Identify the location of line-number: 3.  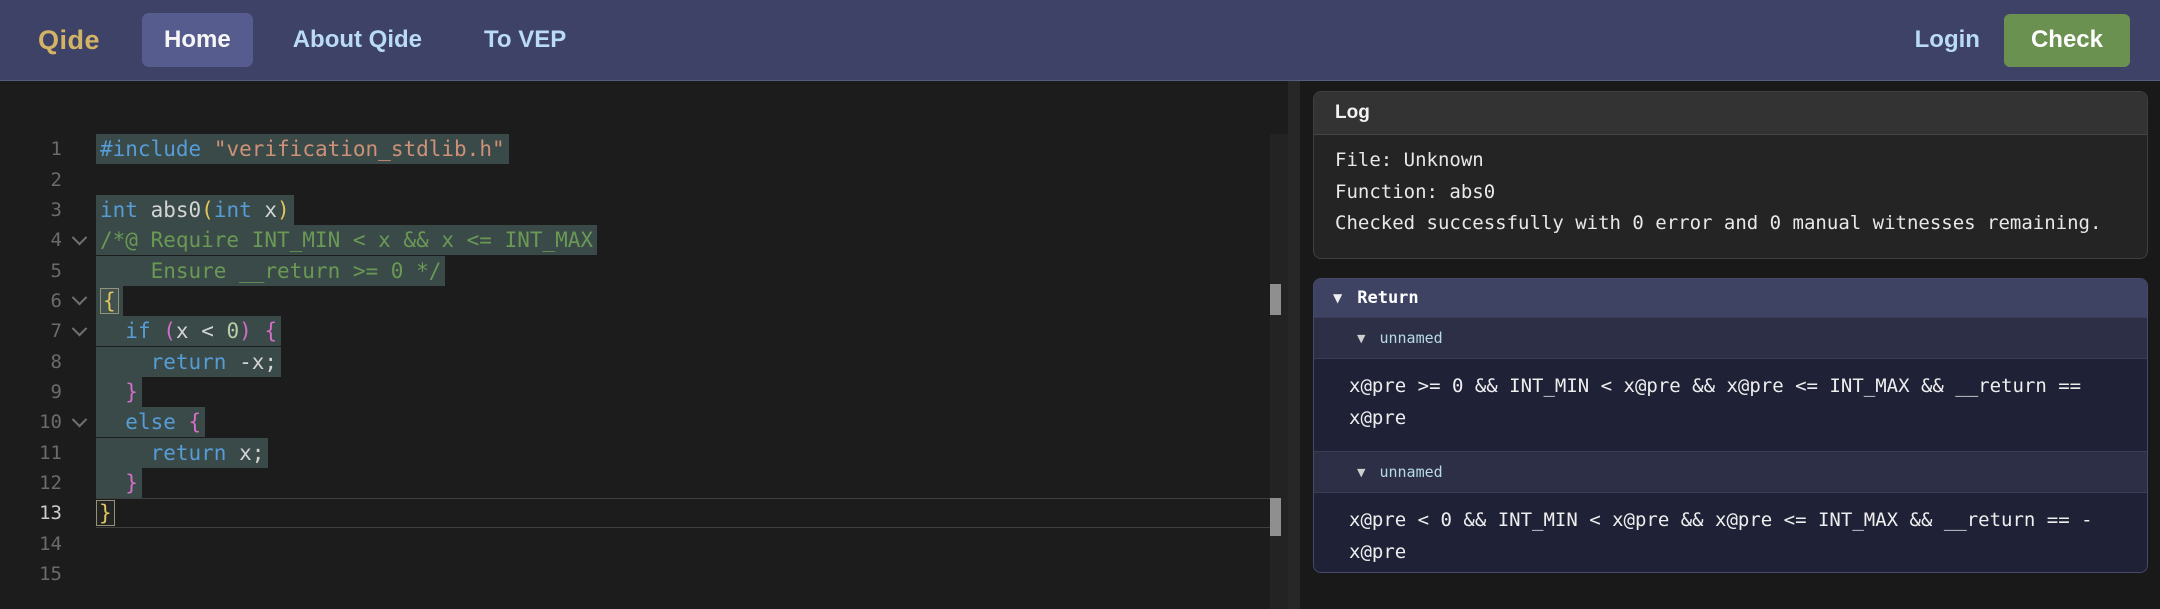
(56, 209).